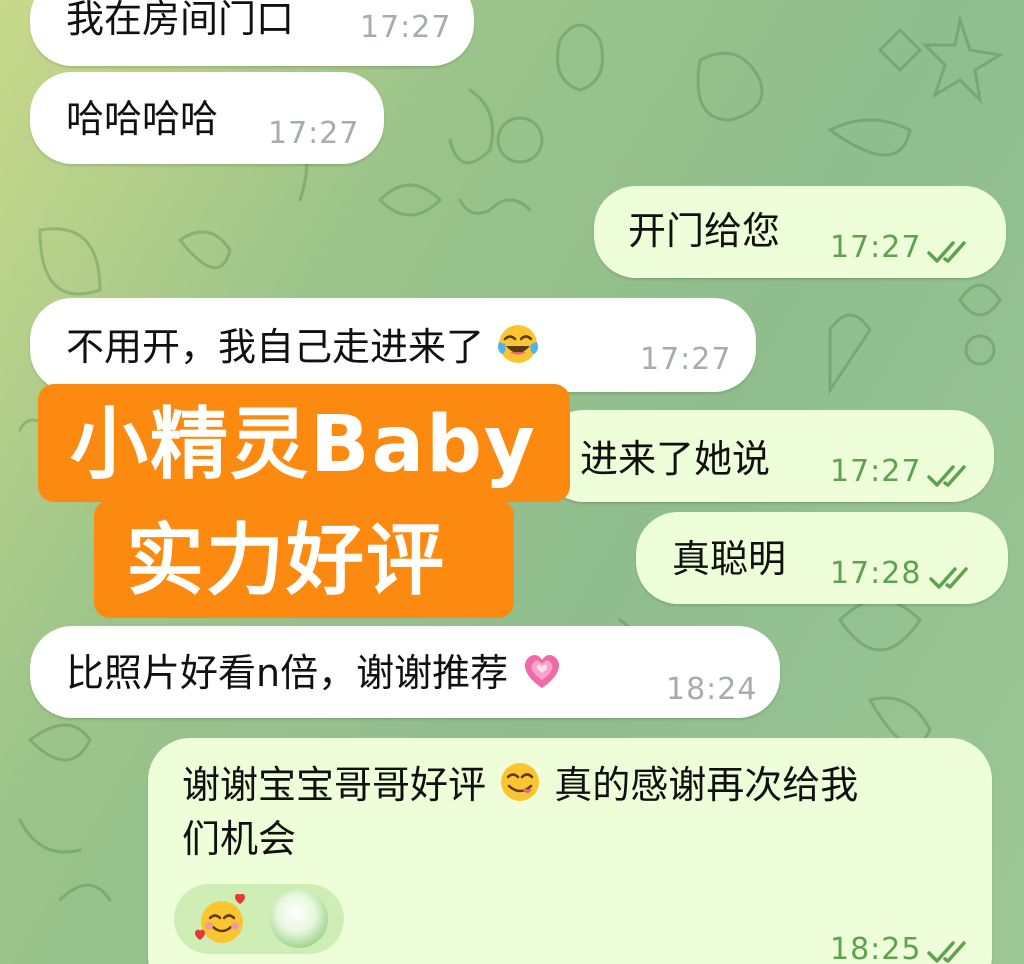 This screenshot has width=1024, height=964. I want to click on message-text: 进来了她说, so click(675, 459).